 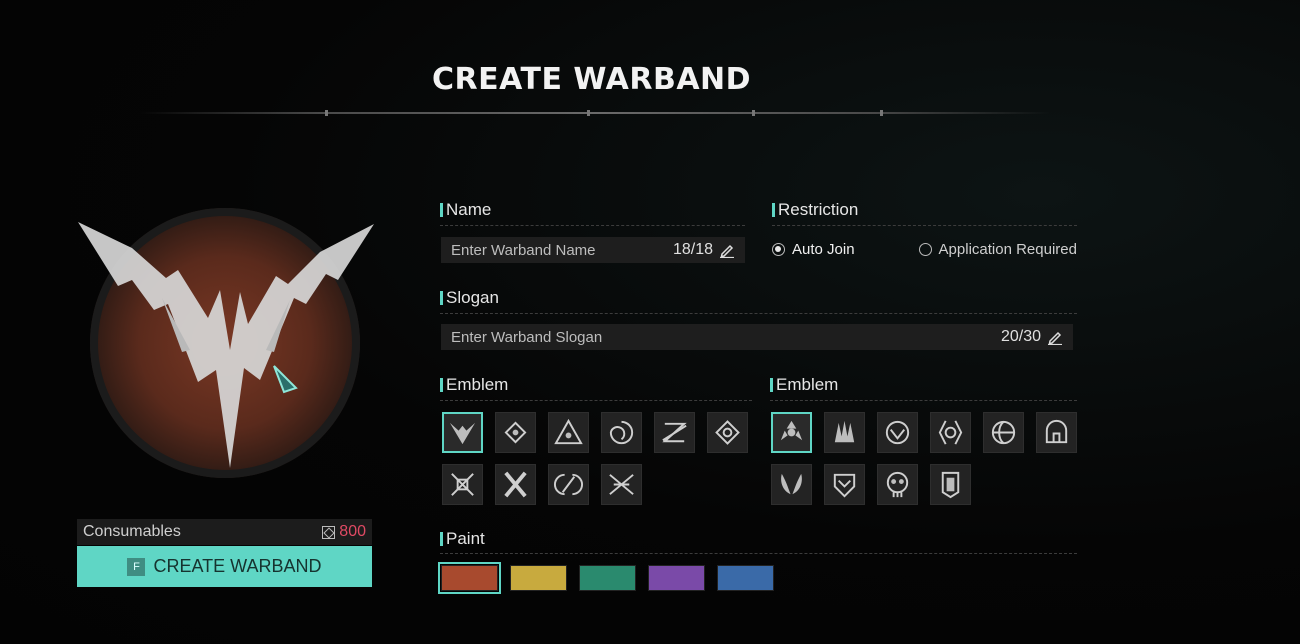 I want to click on paint-swatches, so click(x=606, y=578).